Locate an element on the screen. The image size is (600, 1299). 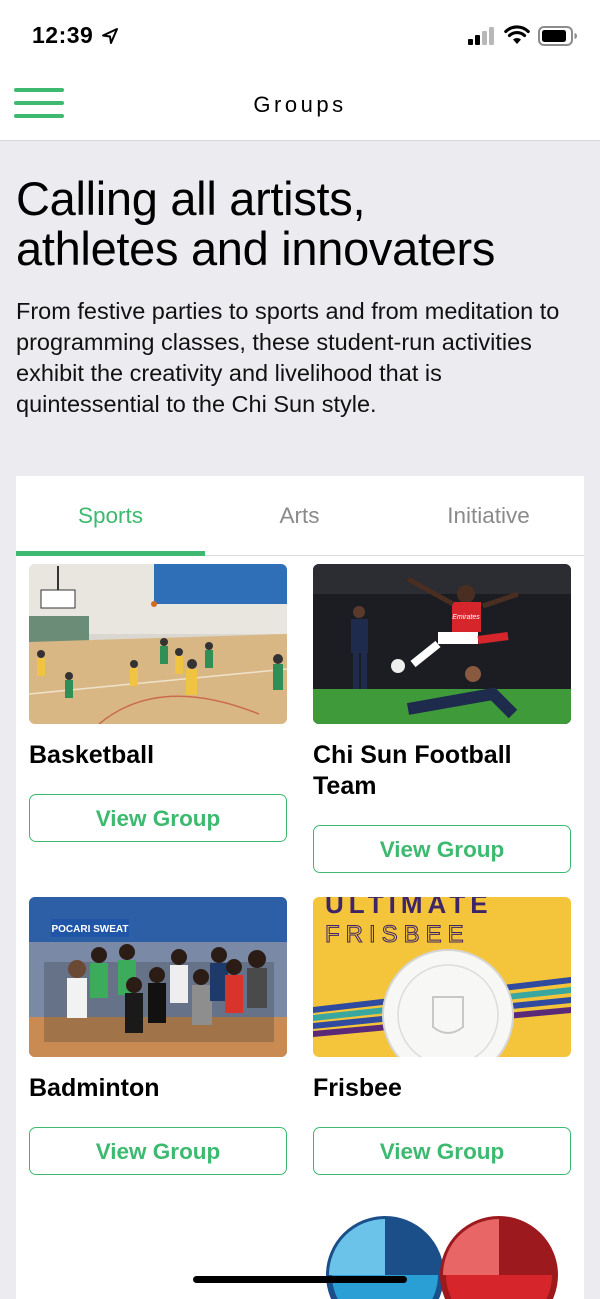
navigation-bar: Groups is located at coordinates (300, 105).